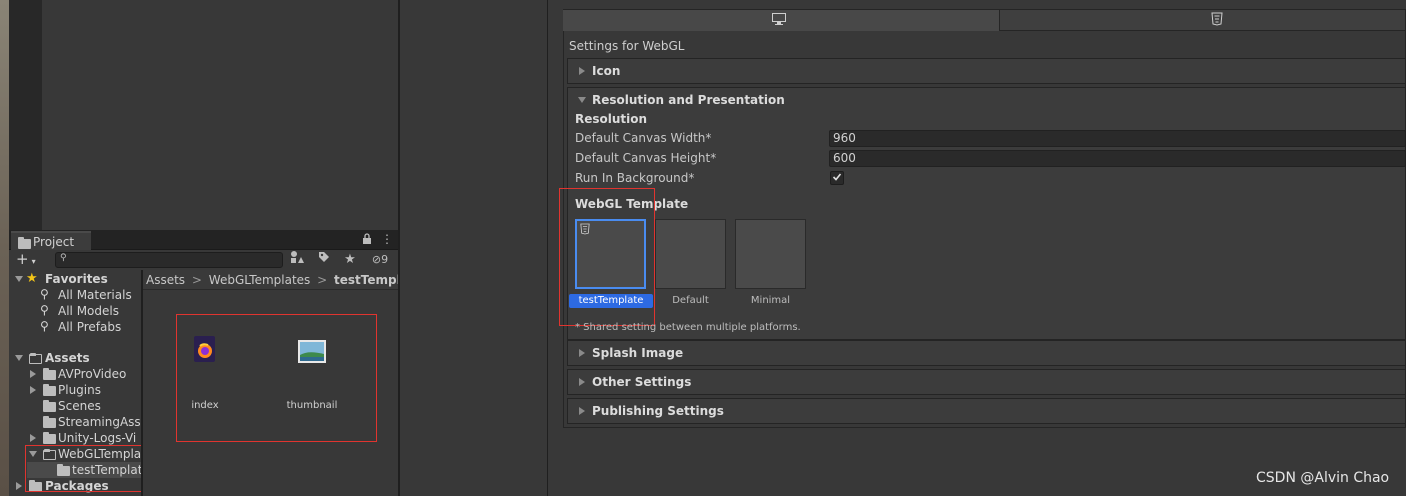 The width and height of the screenshot is (1406, 496). I want to click on tree-label: Favorites, so click(76, 279).